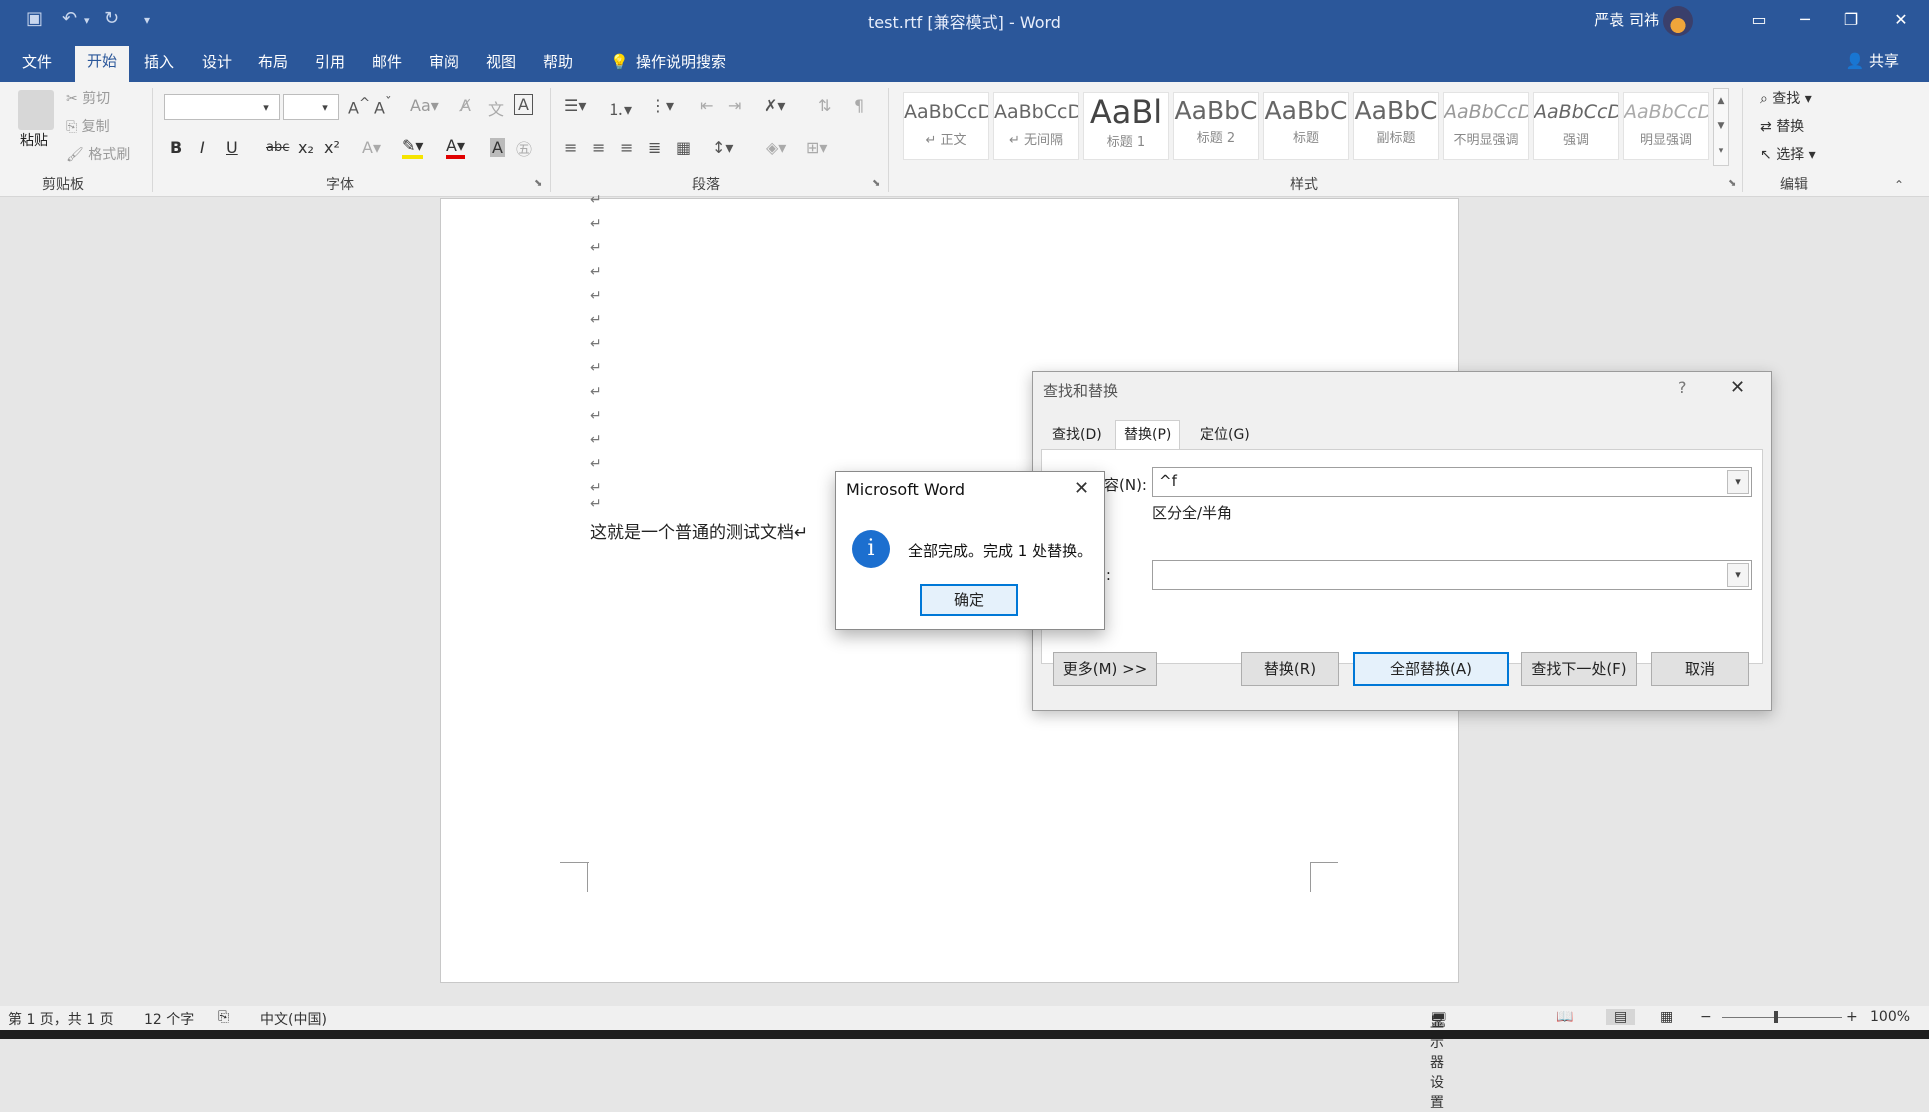  Describe the element at coordinates (1890, 1017) in the screenshot. I see `zoom-level: 100%` at that location.